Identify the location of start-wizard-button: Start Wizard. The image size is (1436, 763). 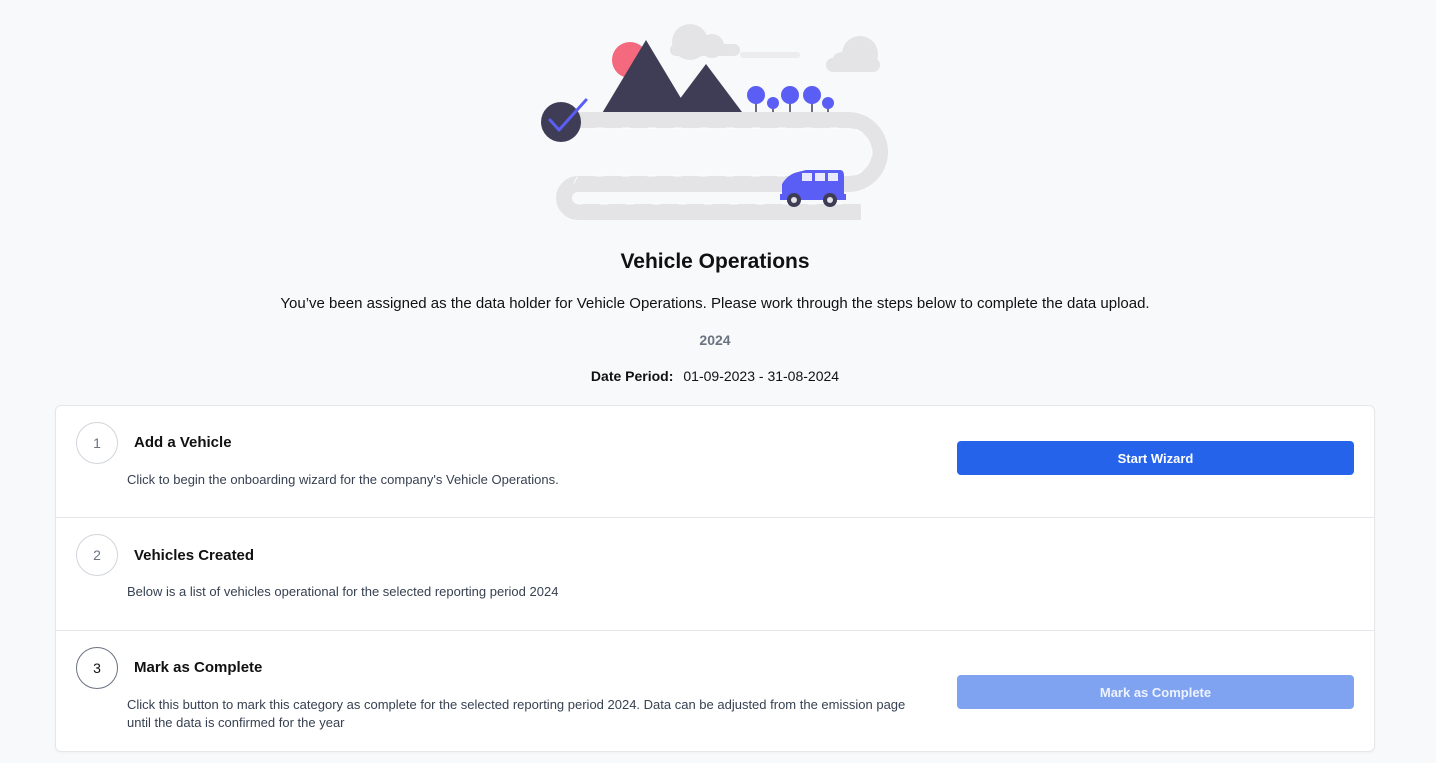
(1155, 458).